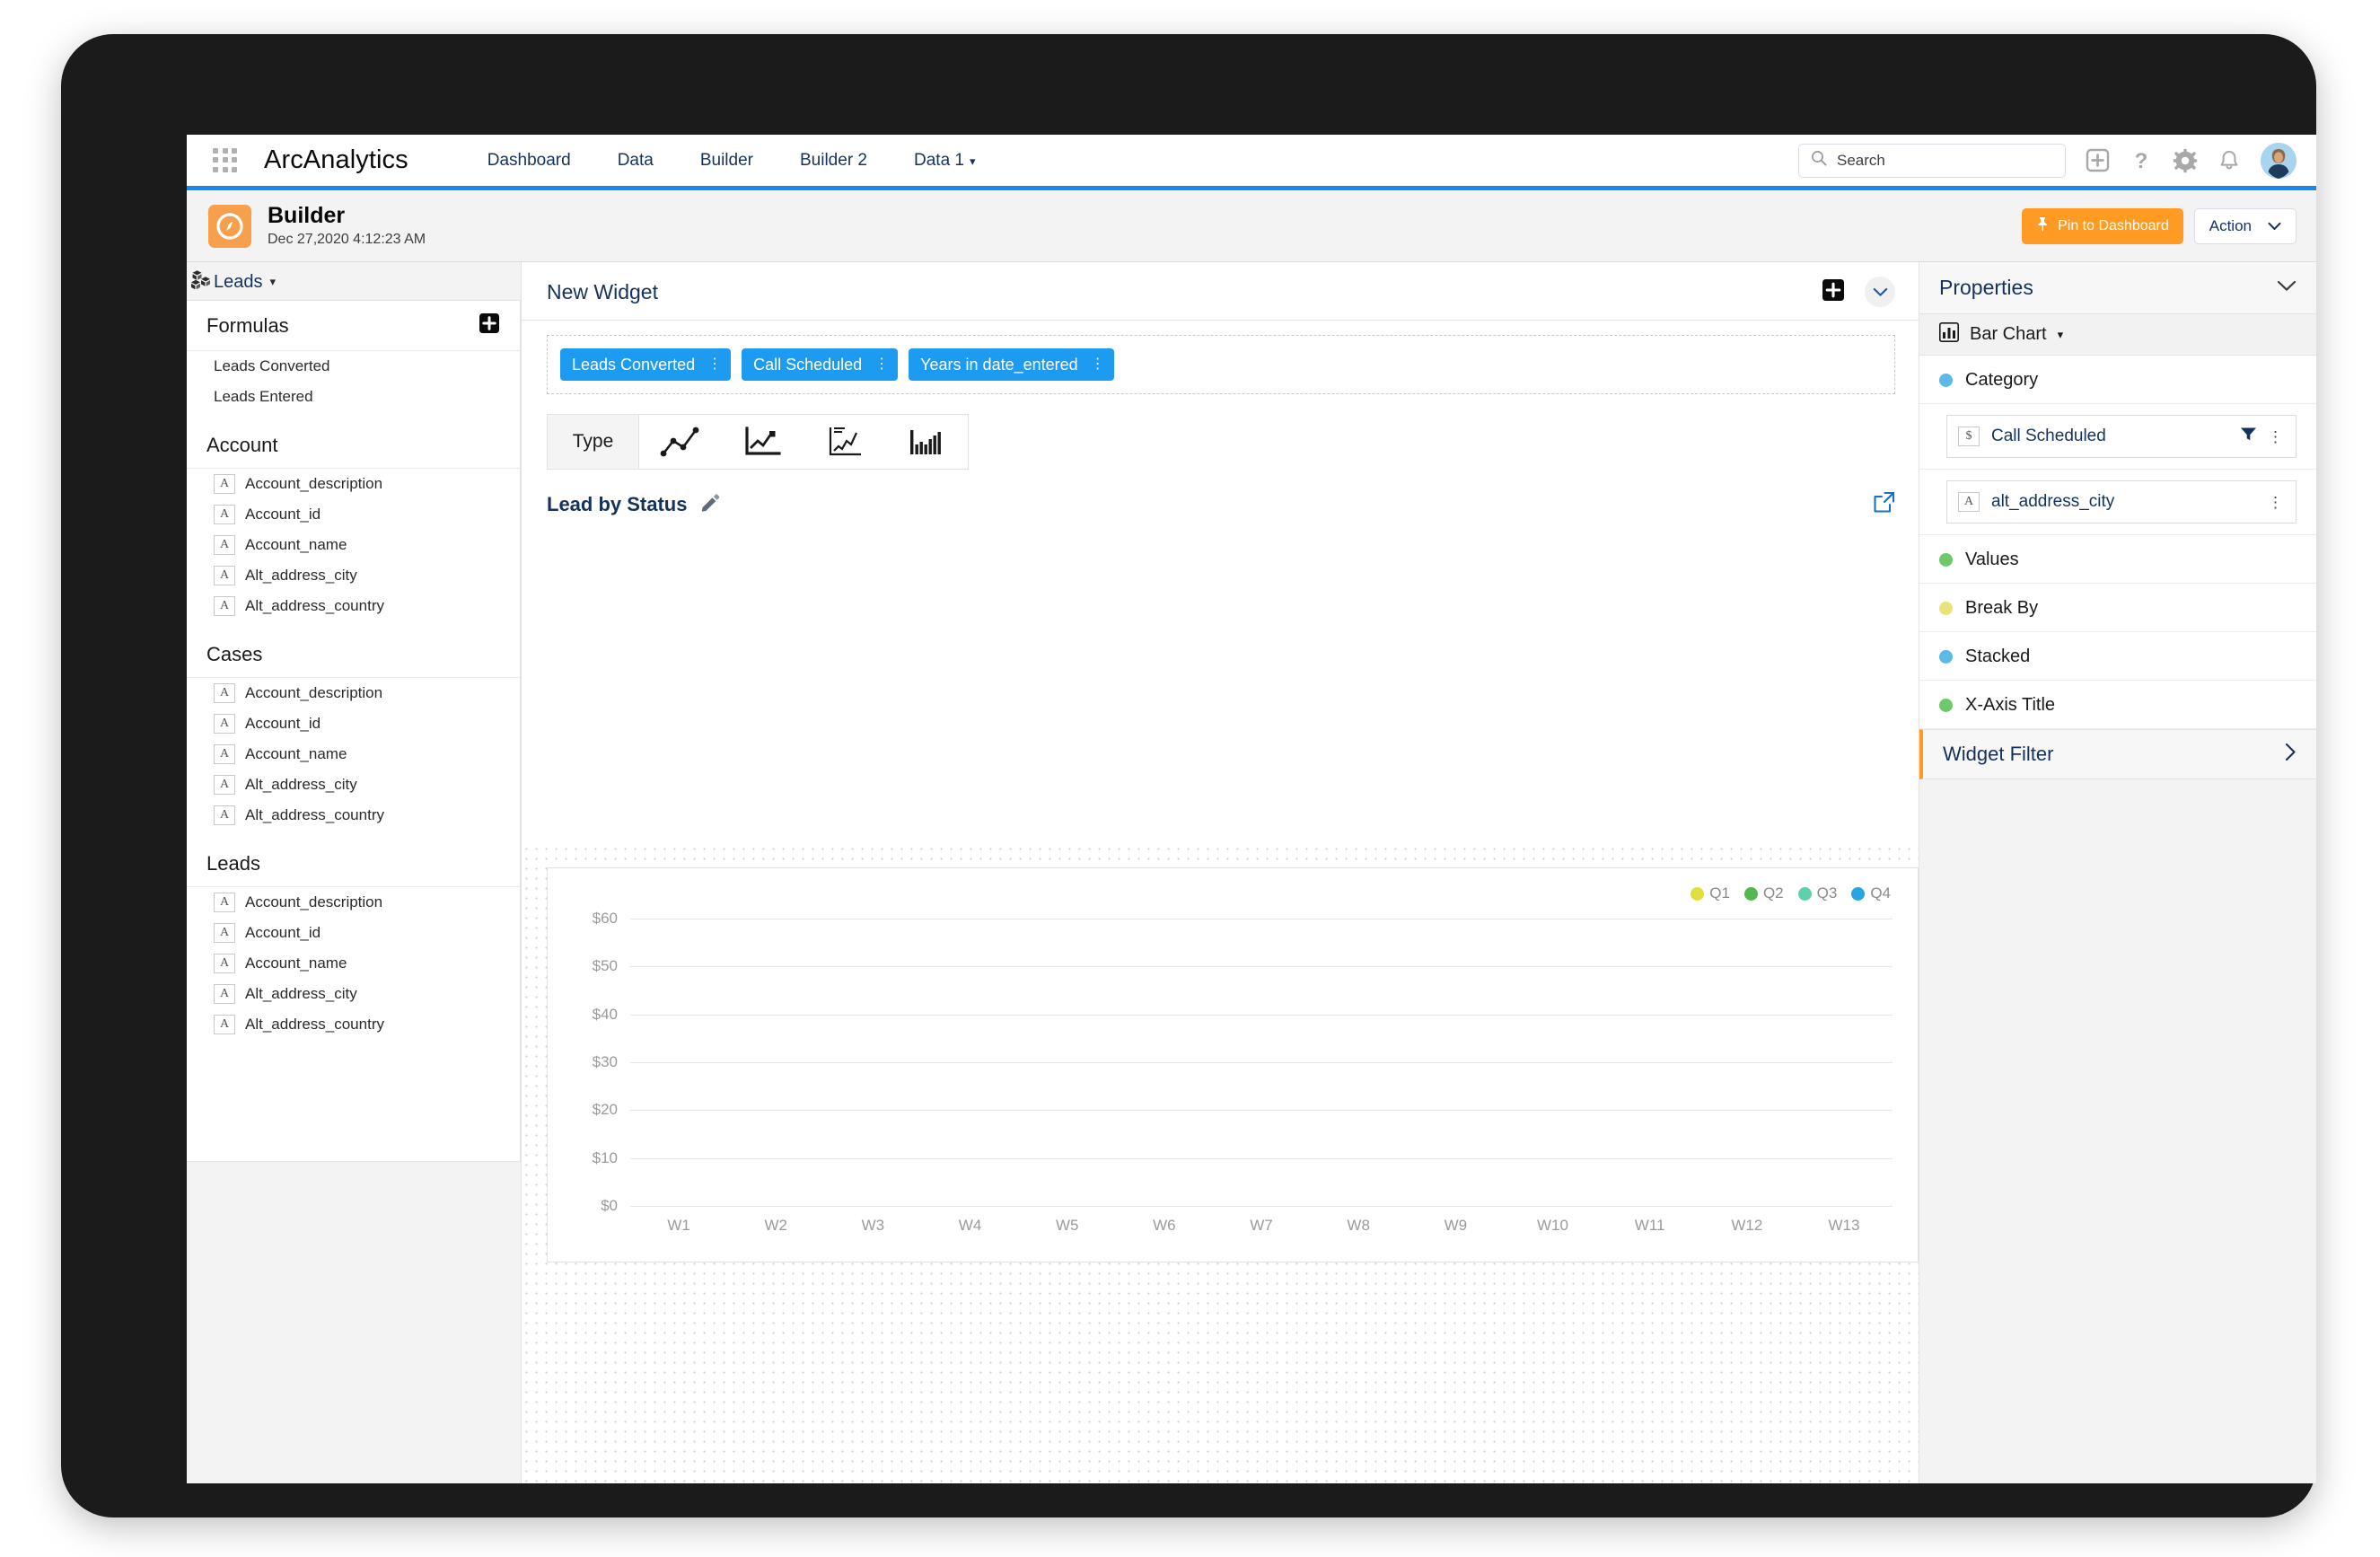 The height and width of the screenshot is (1557, 2380). Describe the element at coordinates (2117, 559) in the screenshot. I see `property-section-values: Values` at that location.